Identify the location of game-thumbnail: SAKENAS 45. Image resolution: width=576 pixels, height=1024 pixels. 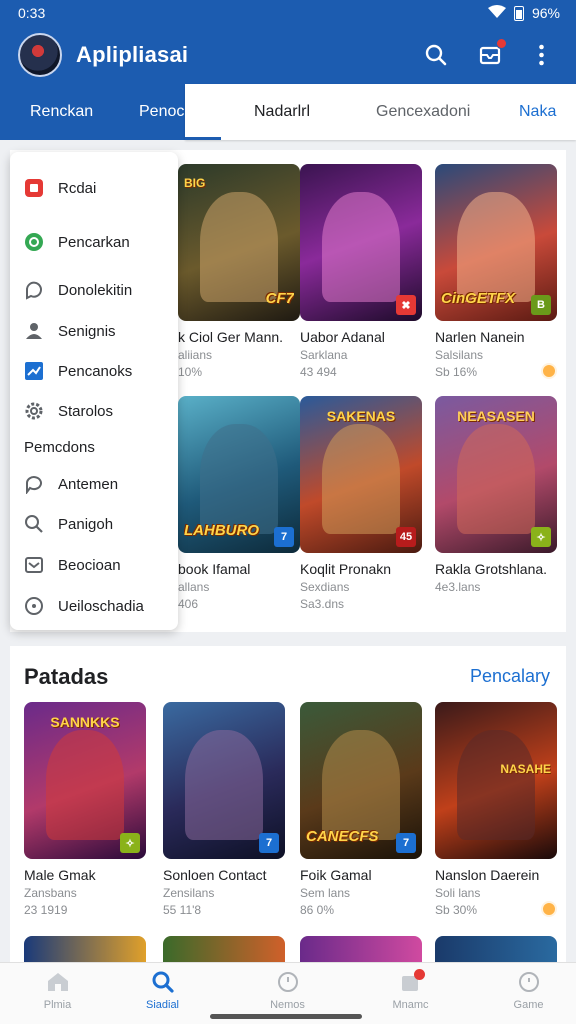
(361, 474).